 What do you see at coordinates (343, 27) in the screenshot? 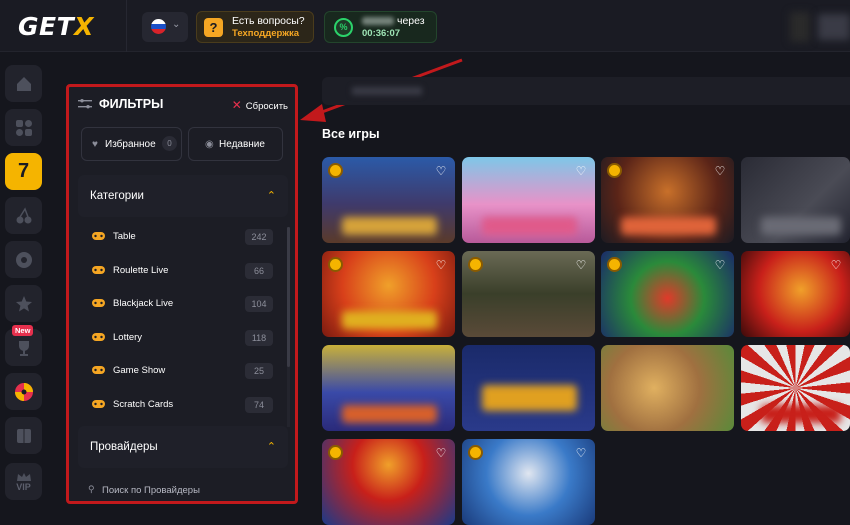
I see `cashback-icon: %` at bounding box center [343, 27].